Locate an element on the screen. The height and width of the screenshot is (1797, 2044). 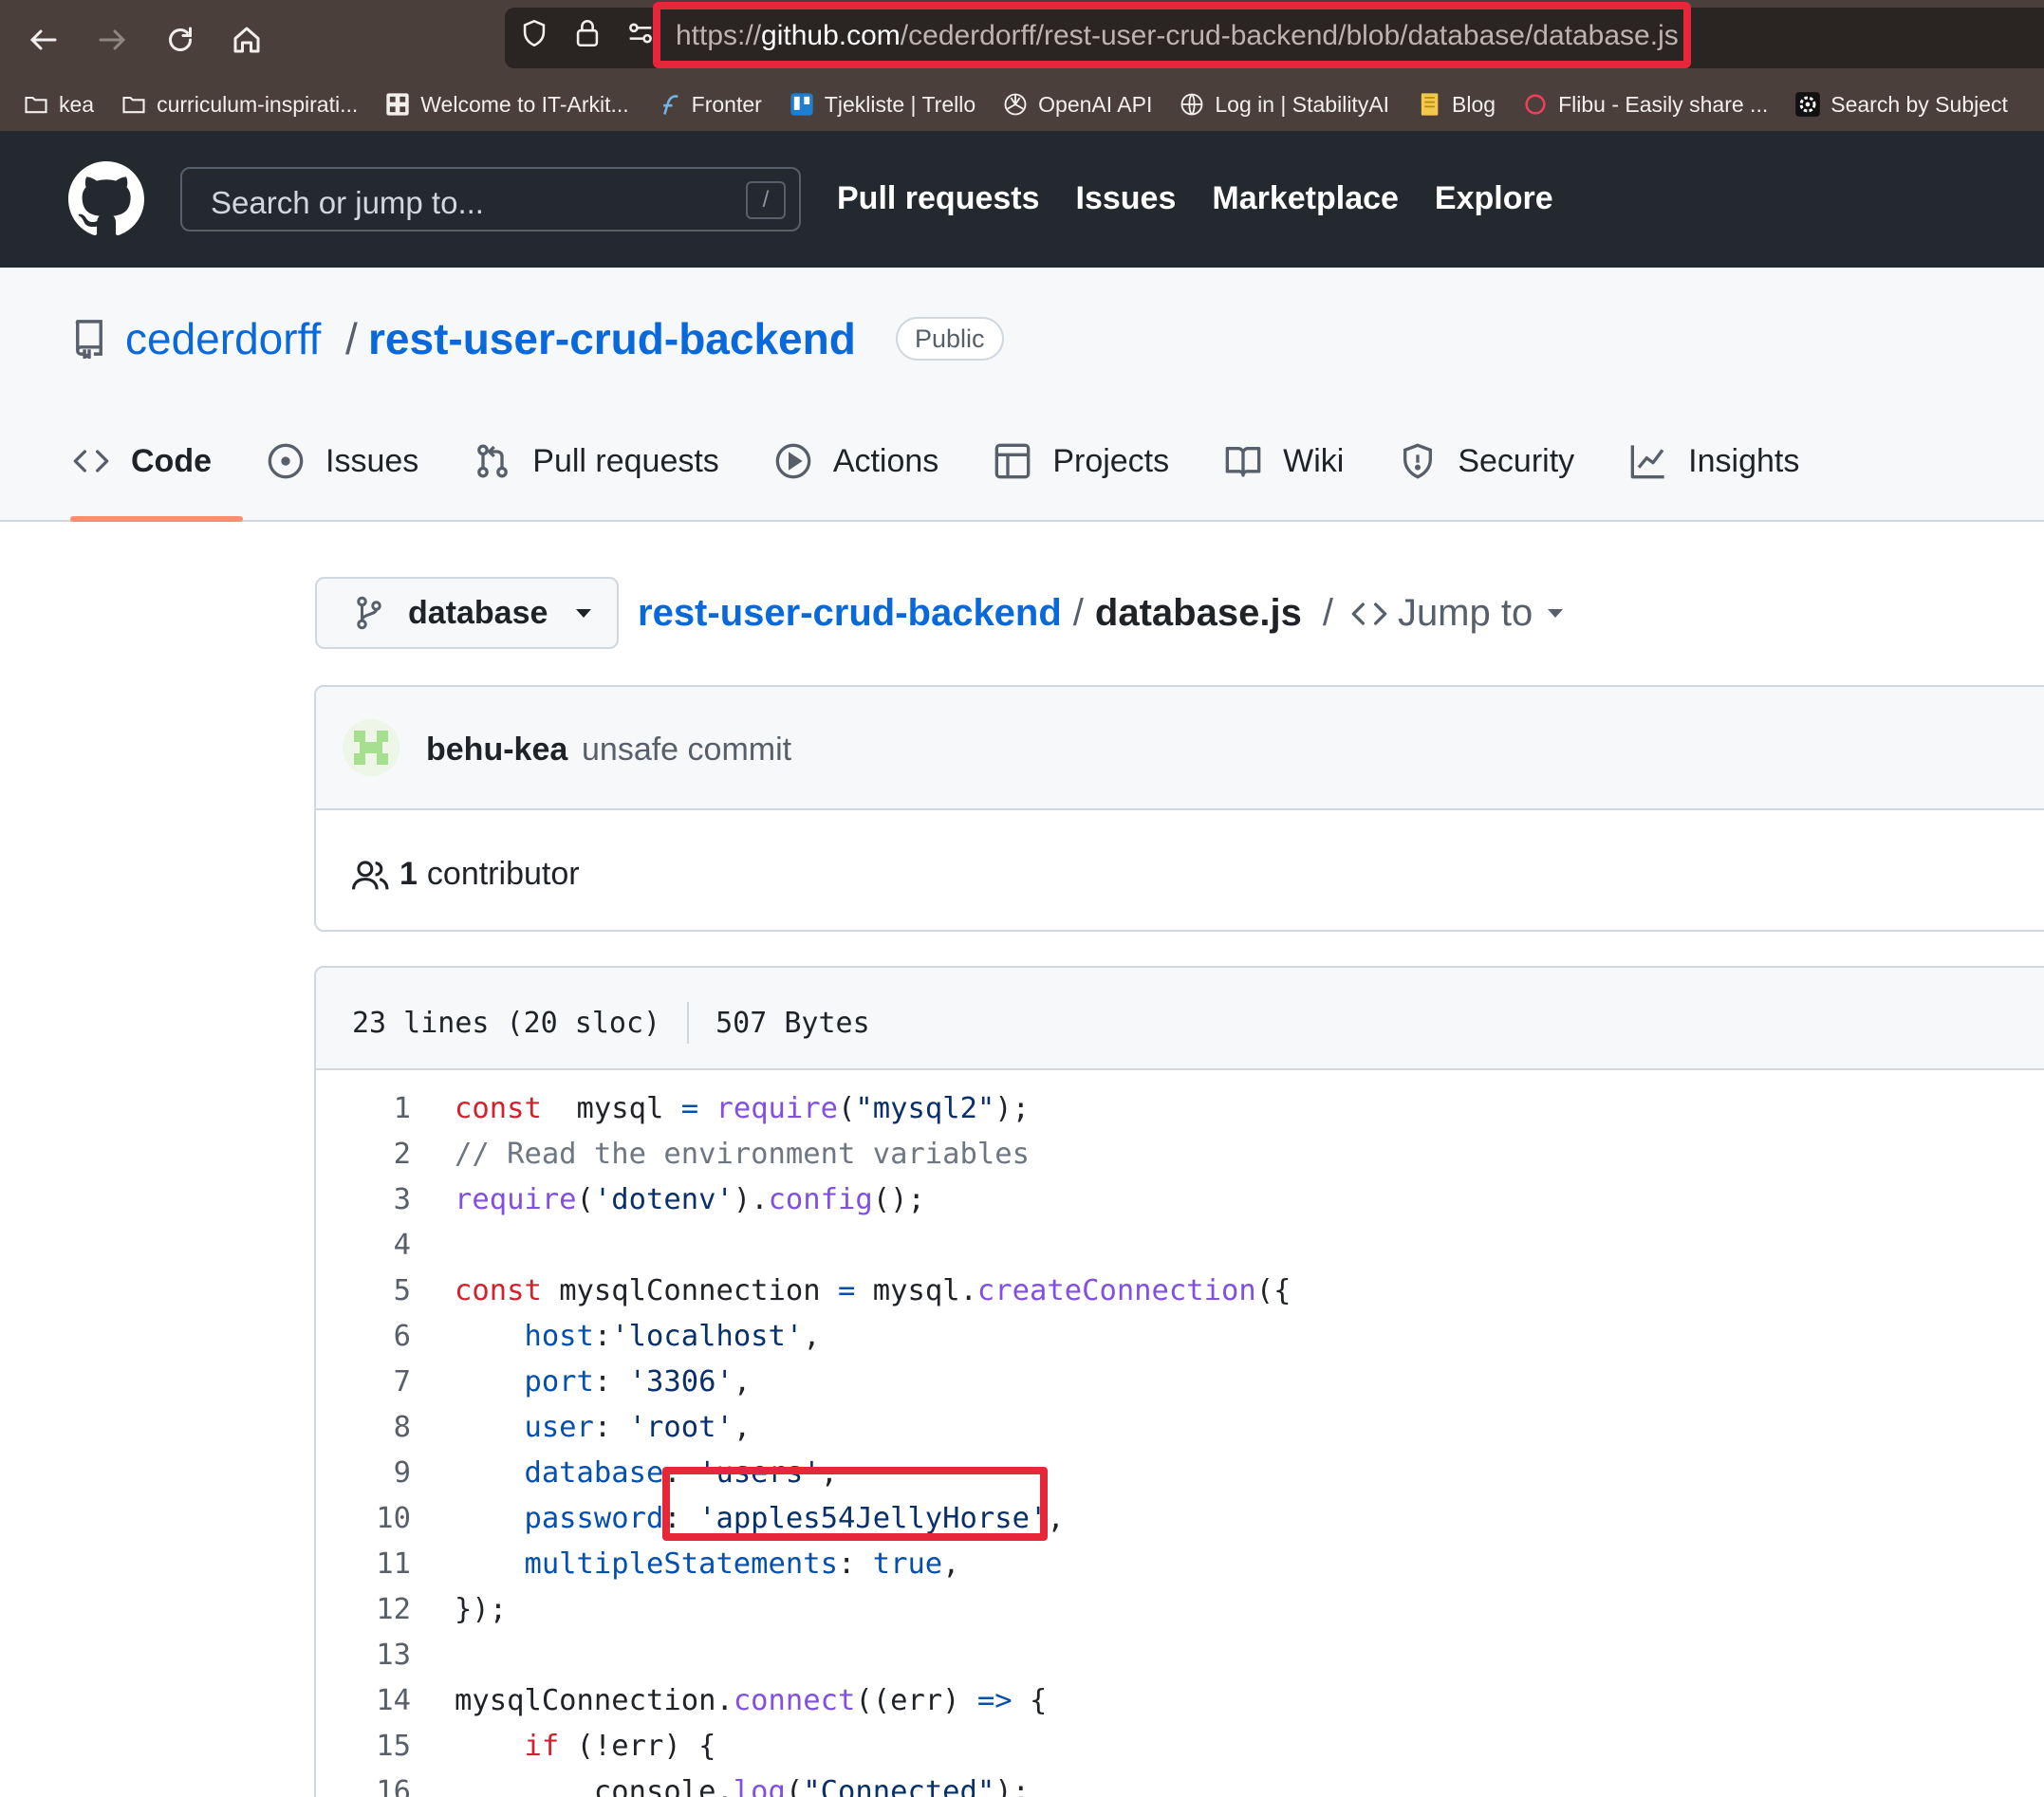
code-token: { is located at coordinates (1030, 1700).